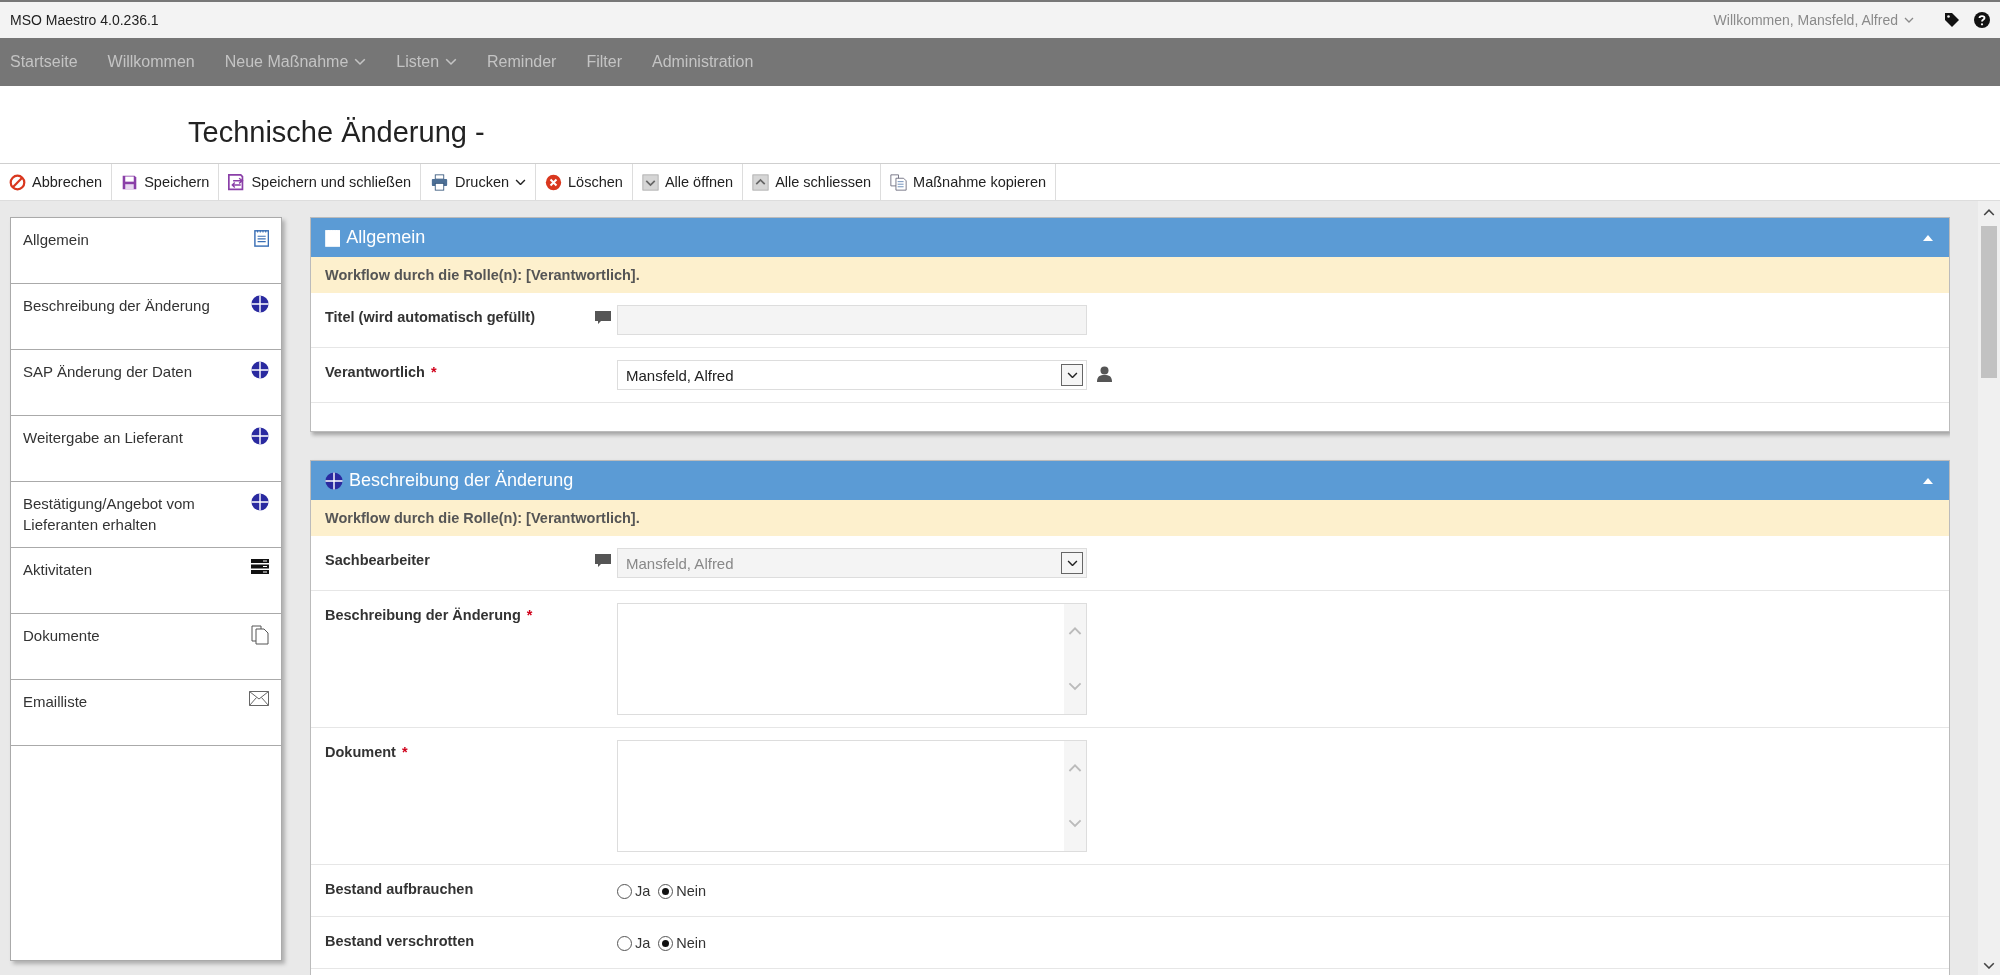 The image size is (2000, 975). I want to click on envelope-icon, so click(259, 698).